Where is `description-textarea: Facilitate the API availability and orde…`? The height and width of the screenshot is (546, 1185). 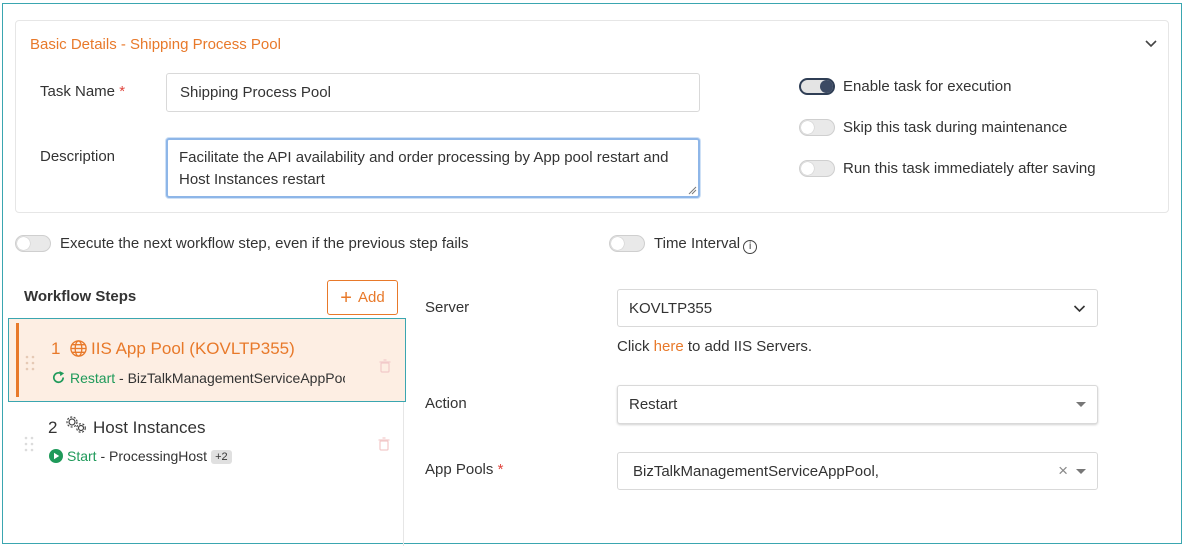 description-textarea: Facilitate the API availability and orde… is located at coordinates (433, 168).